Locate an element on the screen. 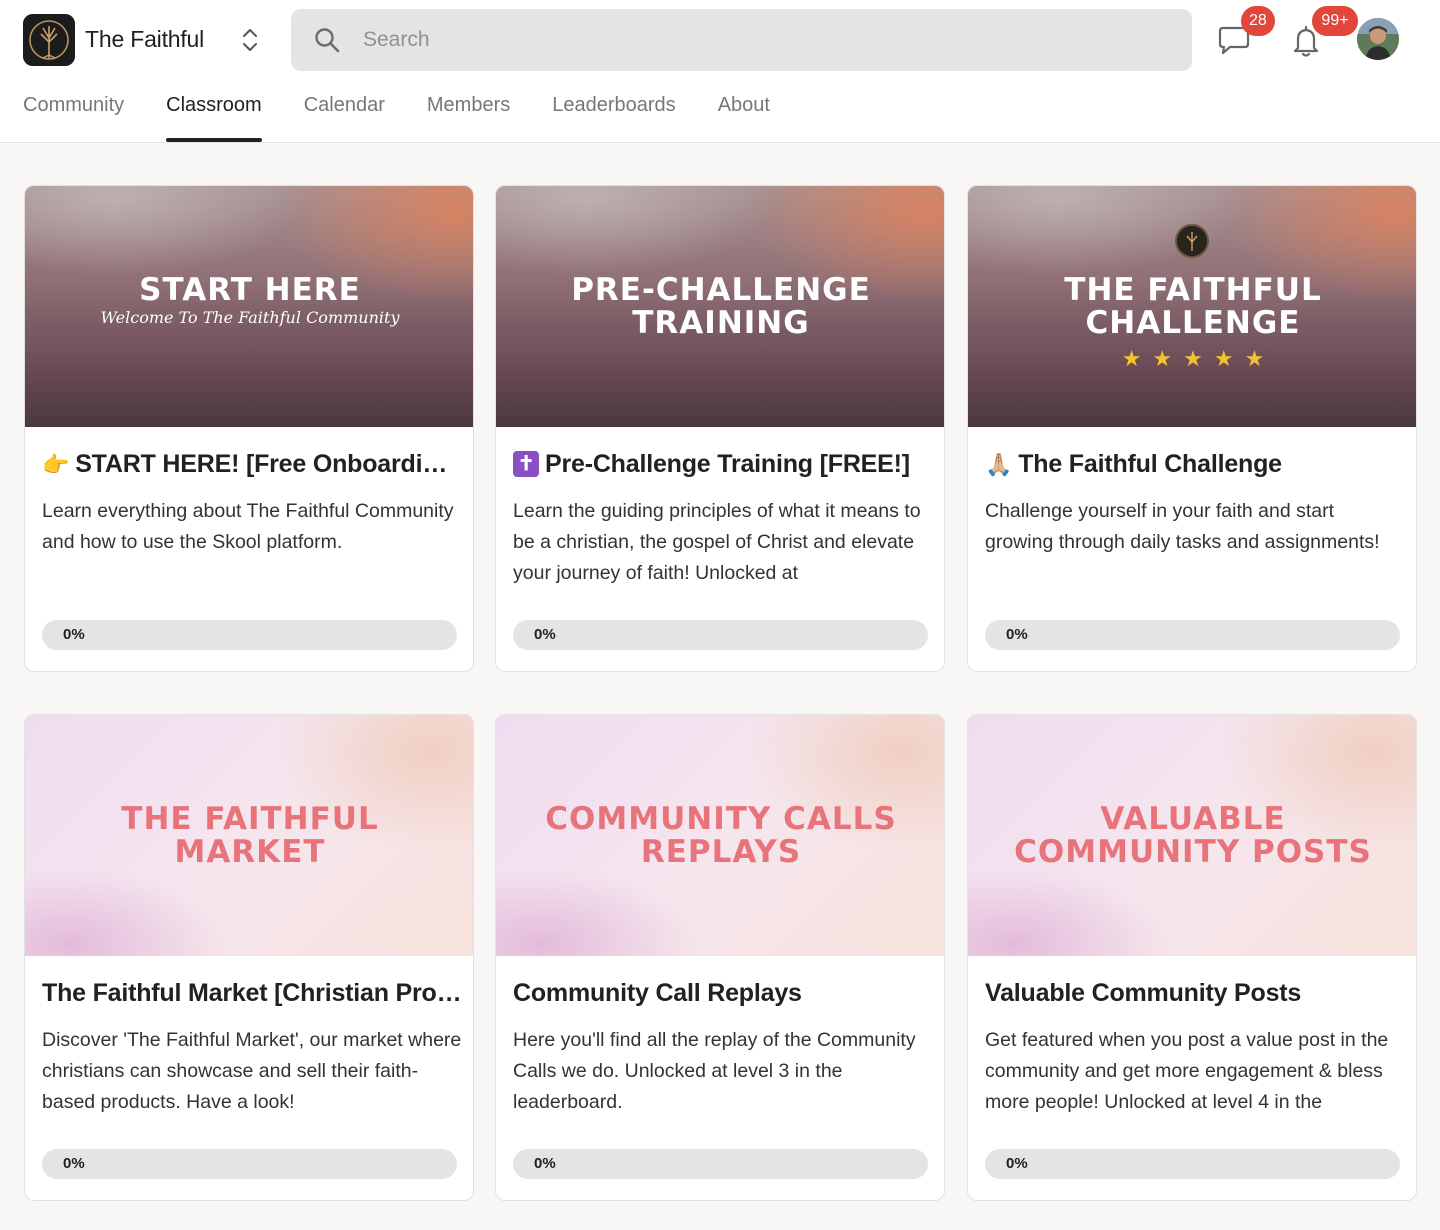  community-name: The Faithful is located at coordinates (144, 39).